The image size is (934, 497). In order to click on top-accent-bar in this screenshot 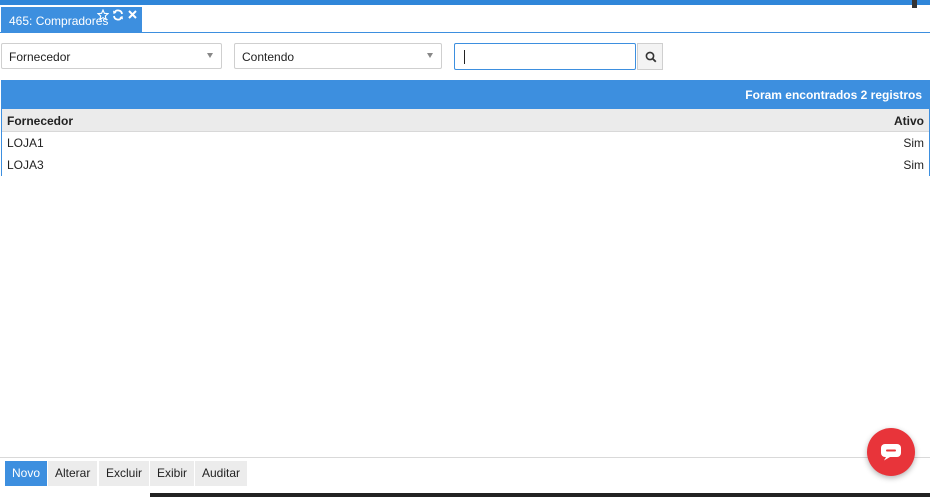, I will do `click(465, 2)`.